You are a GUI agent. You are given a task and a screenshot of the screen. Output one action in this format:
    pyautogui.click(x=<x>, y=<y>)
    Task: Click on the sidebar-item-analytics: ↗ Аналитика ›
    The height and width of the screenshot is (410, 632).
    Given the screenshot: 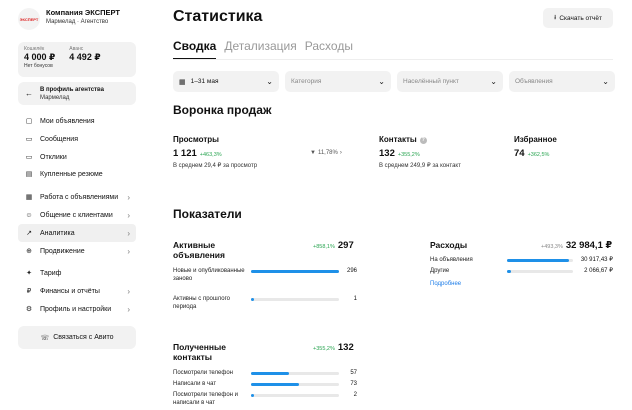 What is the action you would take?
    pyautogui.click(x=77, y=233)
    